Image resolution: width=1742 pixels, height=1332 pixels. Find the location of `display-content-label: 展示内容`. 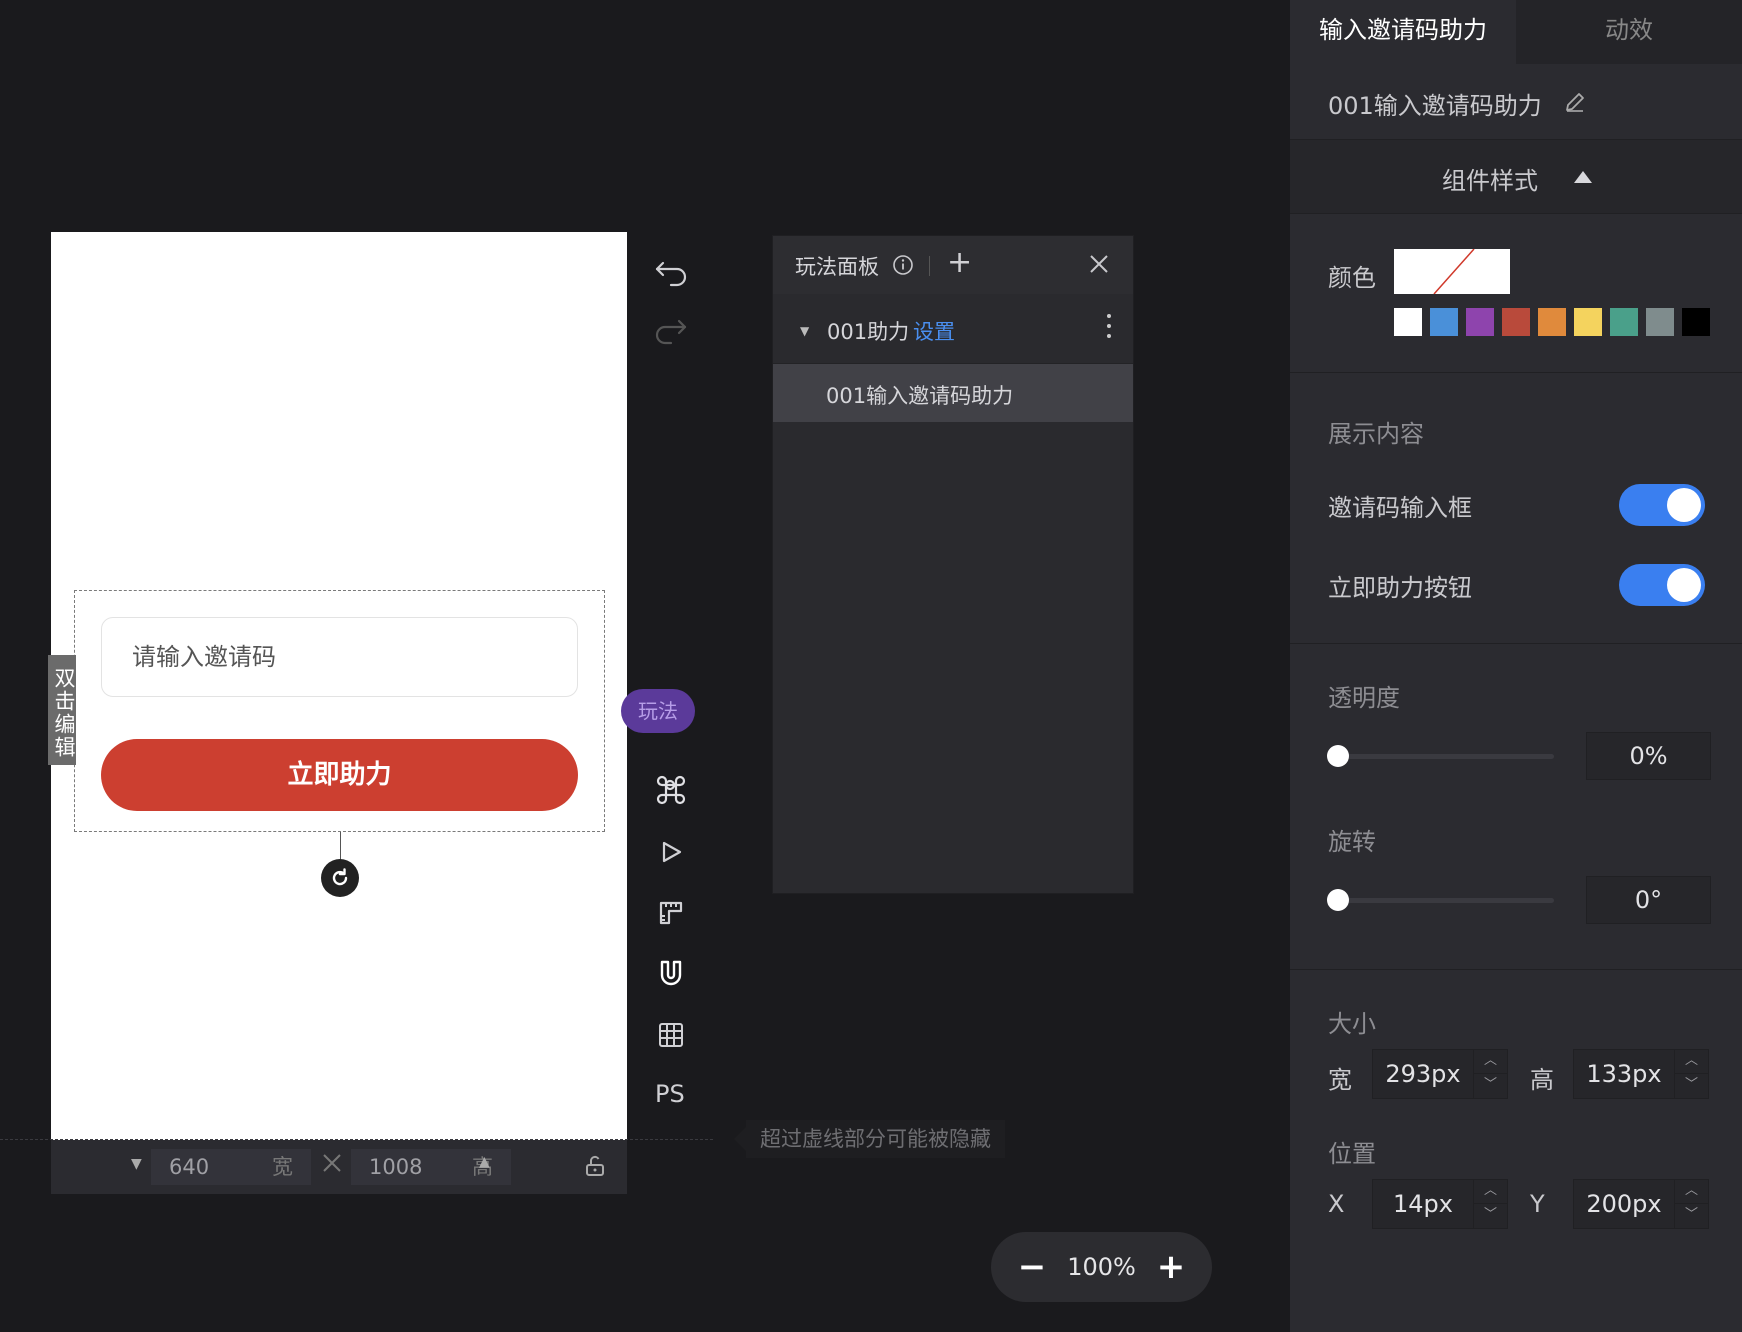

display-content-label: 展示内容 is located at coordinates (1376, 434).